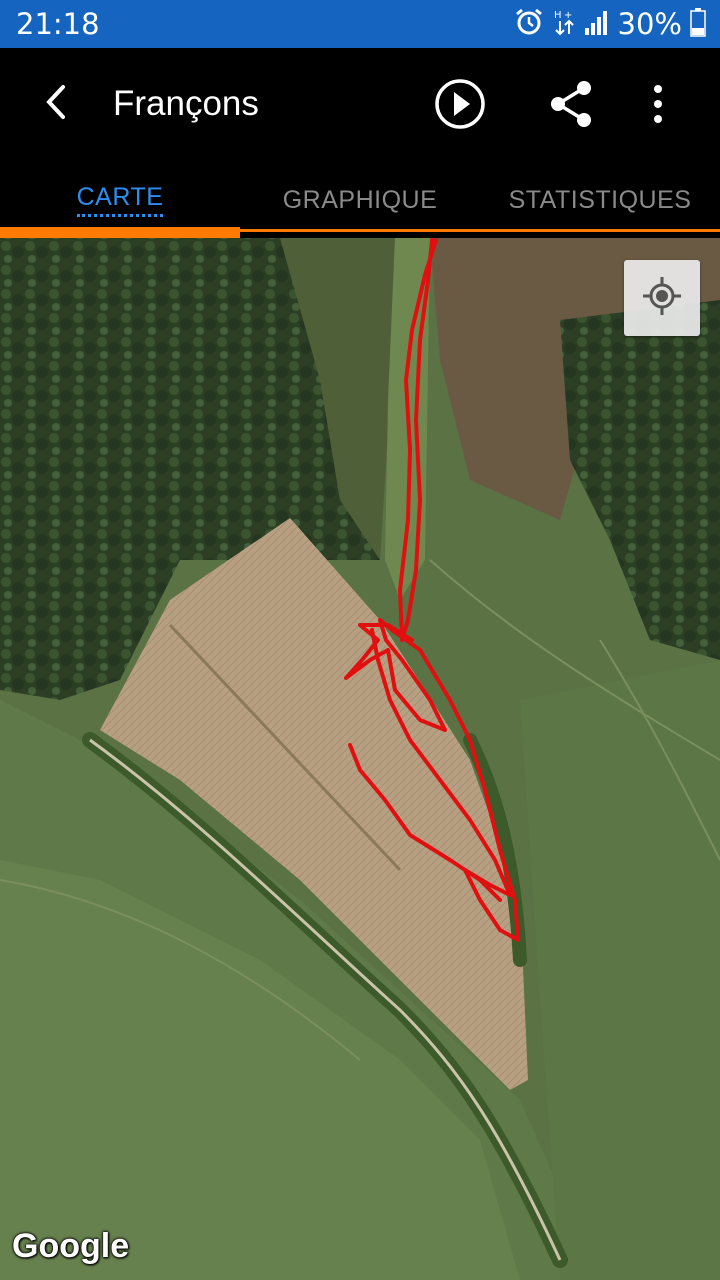  What do you see at coordinates (649, 24) in the screenshot?
I see `battery-percent: 30%` at bounding box center [649, 24].